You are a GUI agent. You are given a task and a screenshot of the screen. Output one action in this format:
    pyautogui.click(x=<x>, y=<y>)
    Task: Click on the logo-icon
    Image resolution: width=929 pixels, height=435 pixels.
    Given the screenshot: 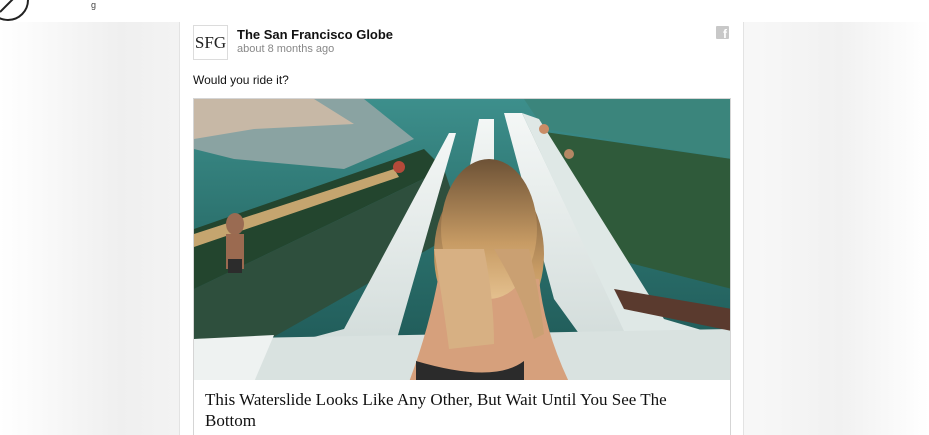 What is the action you would take?
    pyautogui.click(x=14, y=10)
    